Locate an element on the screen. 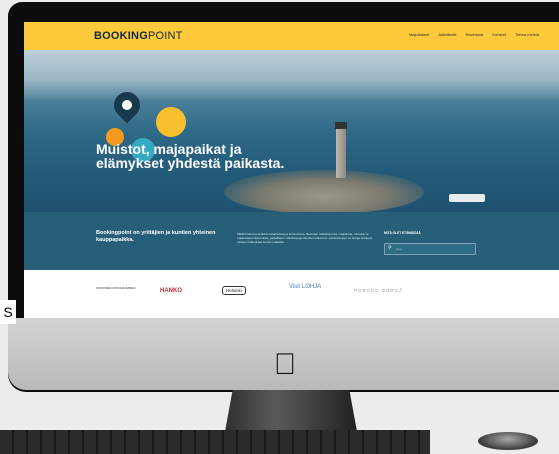  keyboard is located at coordinates (215, 442).